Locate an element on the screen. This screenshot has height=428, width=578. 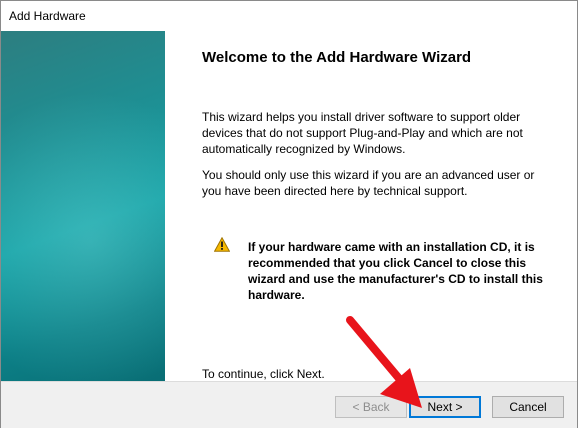
title-bar: Add Hardware is located at coordinates (289, 16).